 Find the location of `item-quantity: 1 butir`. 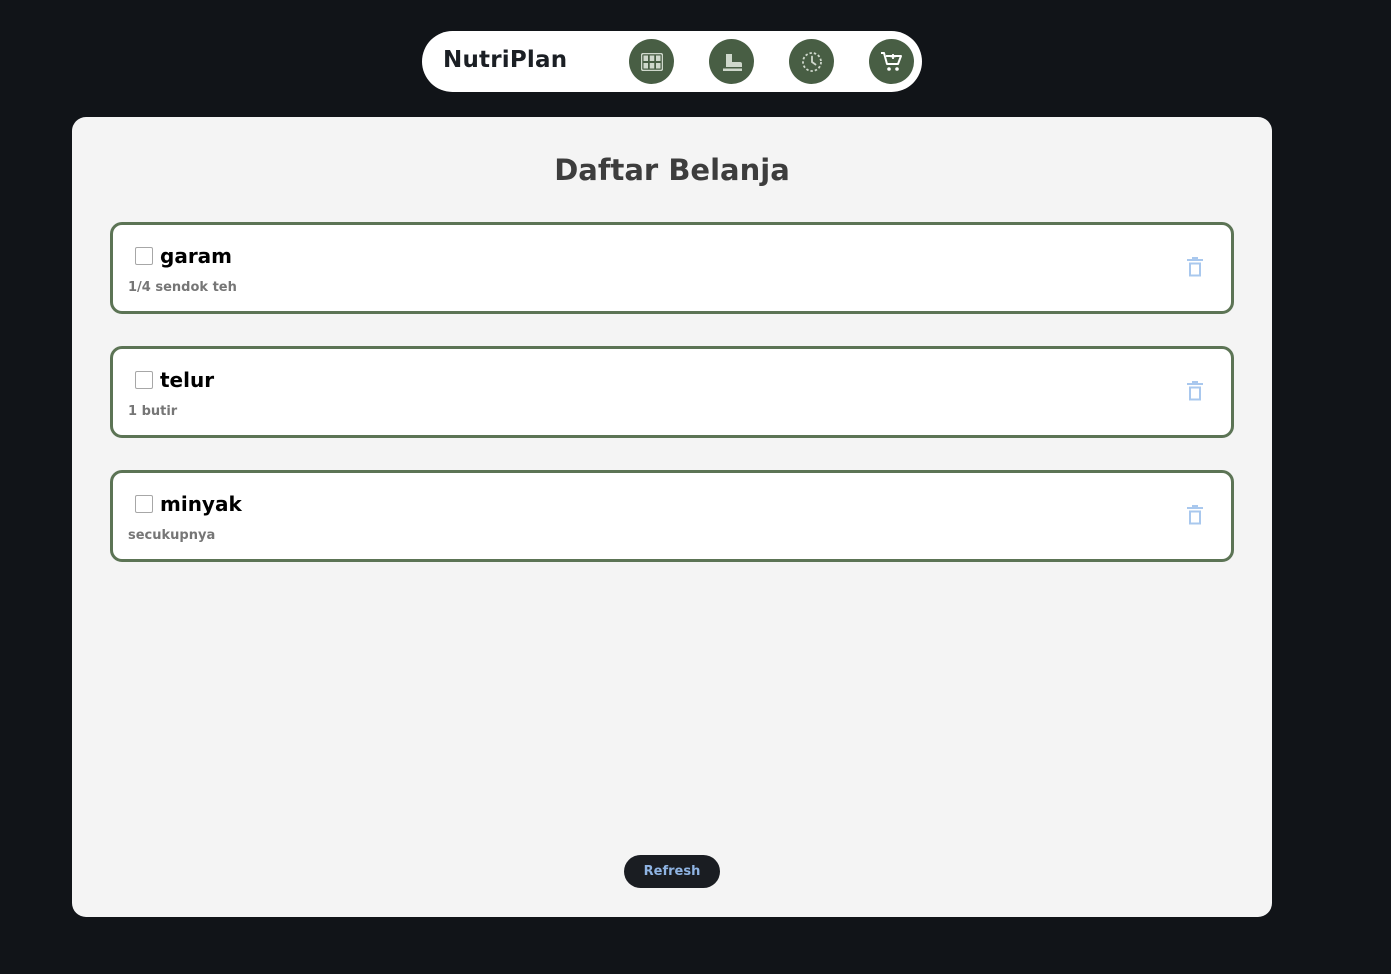

item-quantity: 1 butir is located at coordinates (153, 411).